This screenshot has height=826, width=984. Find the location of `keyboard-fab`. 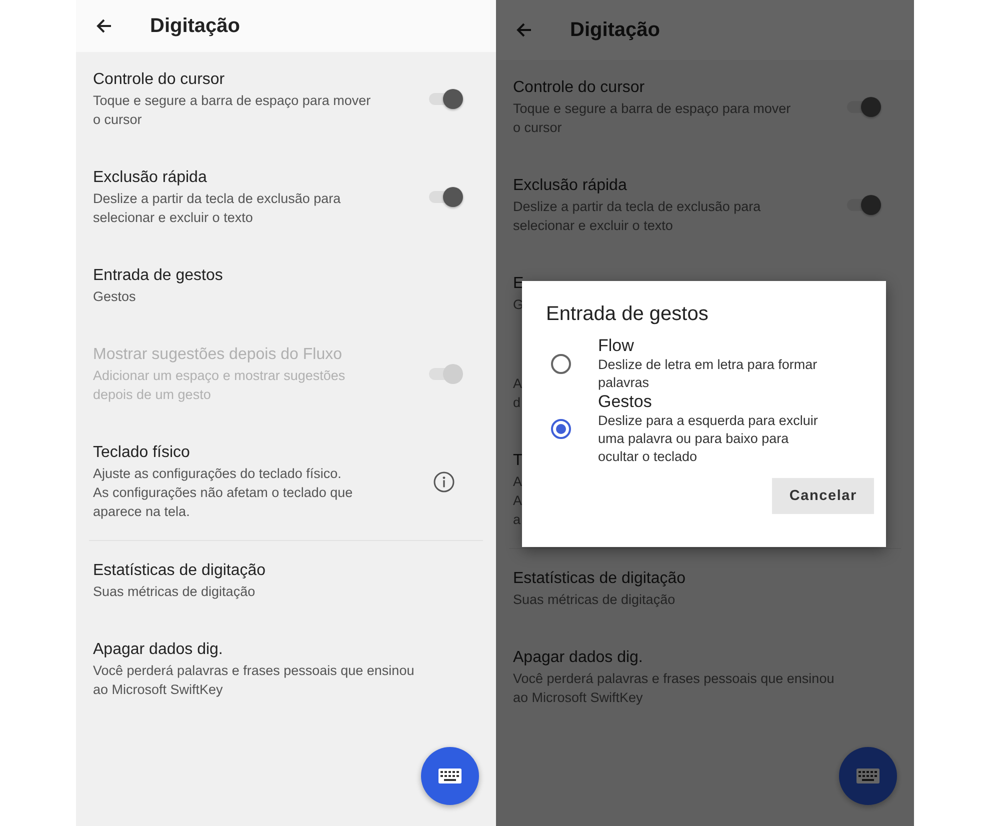

keyboard-fab is located at coordinates (450, 776).